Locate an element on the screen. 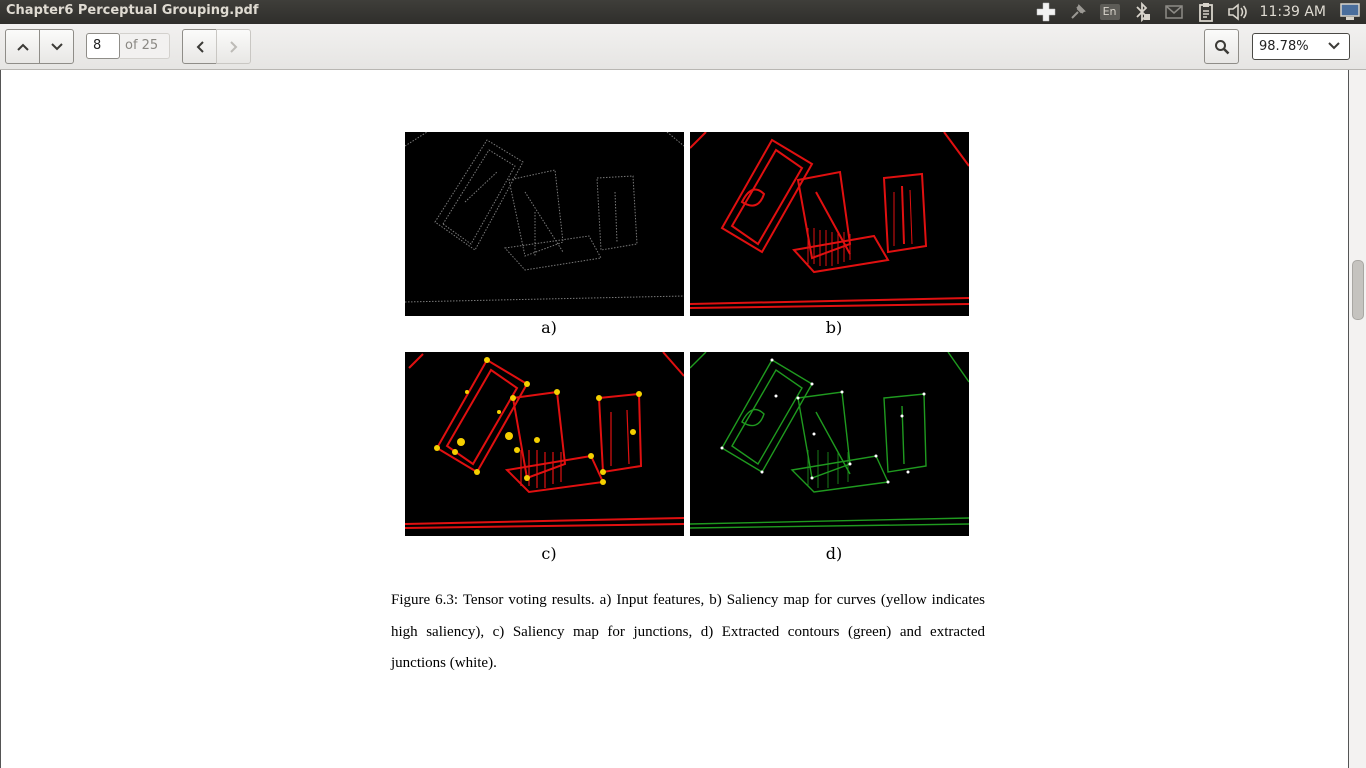 The width and height of the screenshot is (1366, 768). bluetooth-icon is located at coordinates (1142, 12).